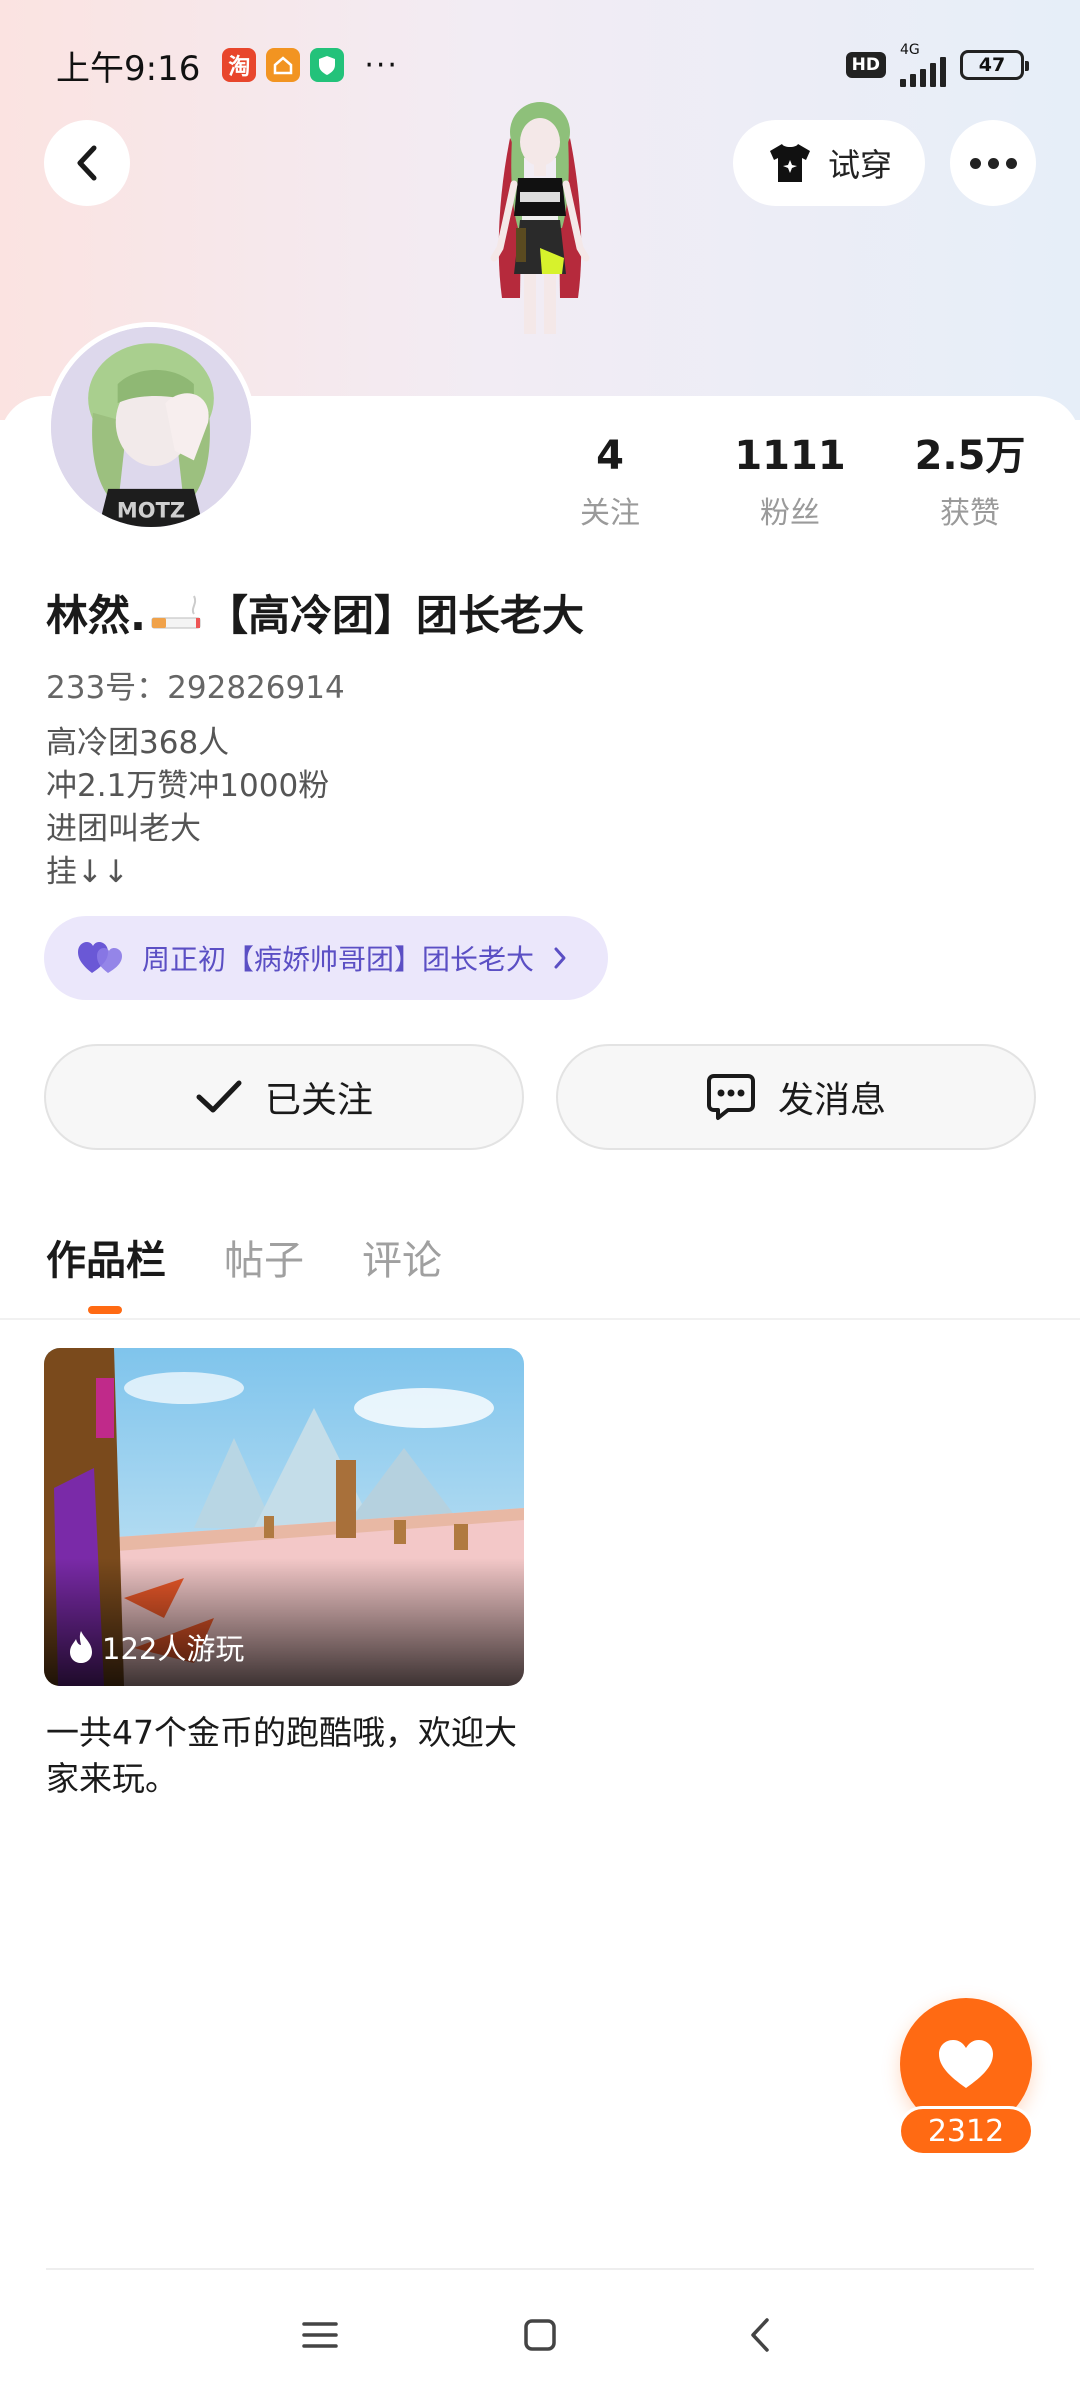  I want to click on square-home-icon, so click(540, 2335).